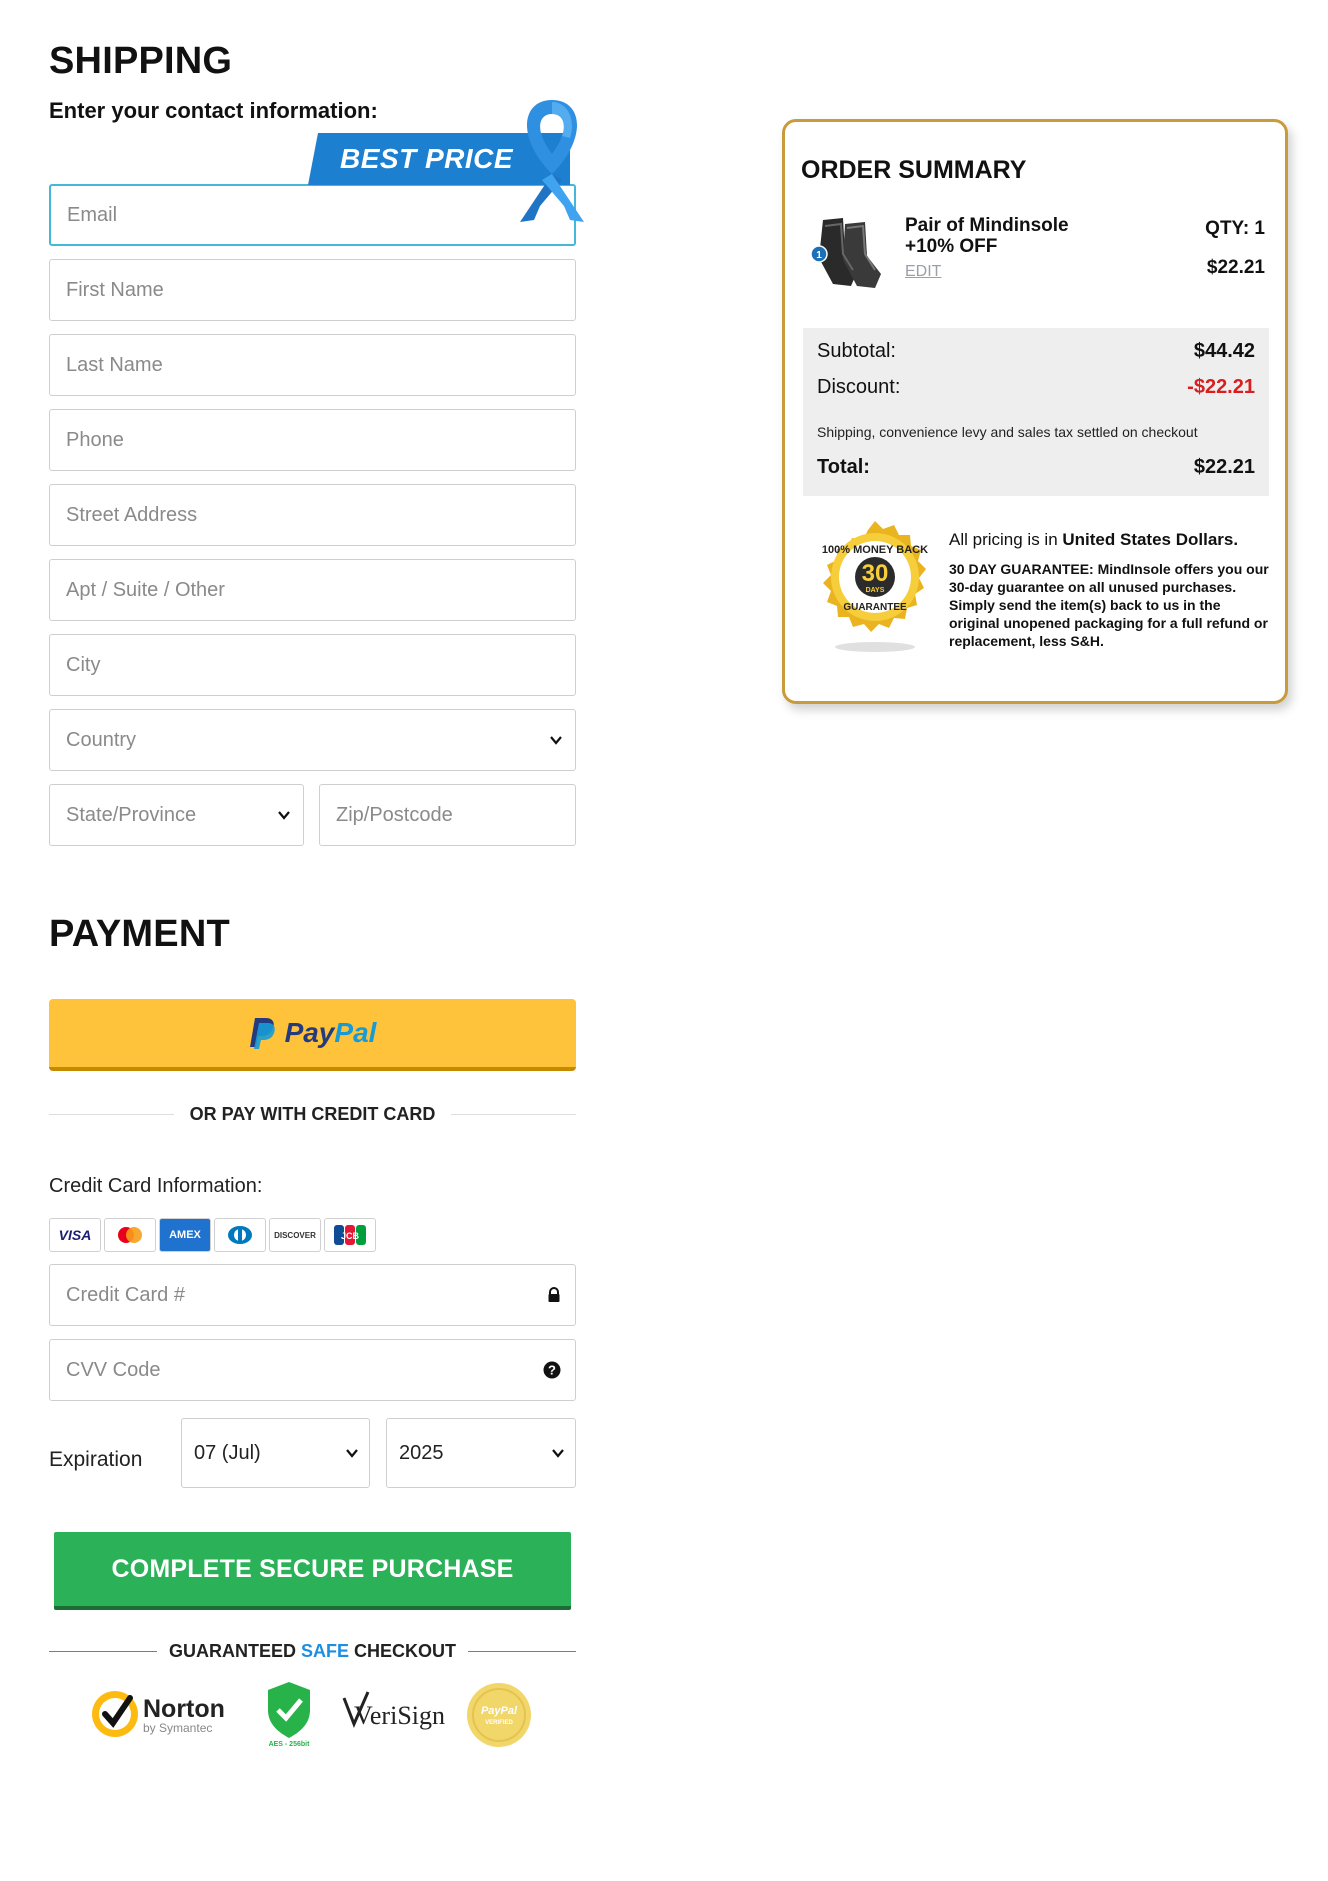 This screenshot has height=1881, width=1328. What do you see at coordinates (1036, 351) in the screenshot?
I see `subtotal-row: Subtotal: $44.42` at bounding box center [1036, 351].